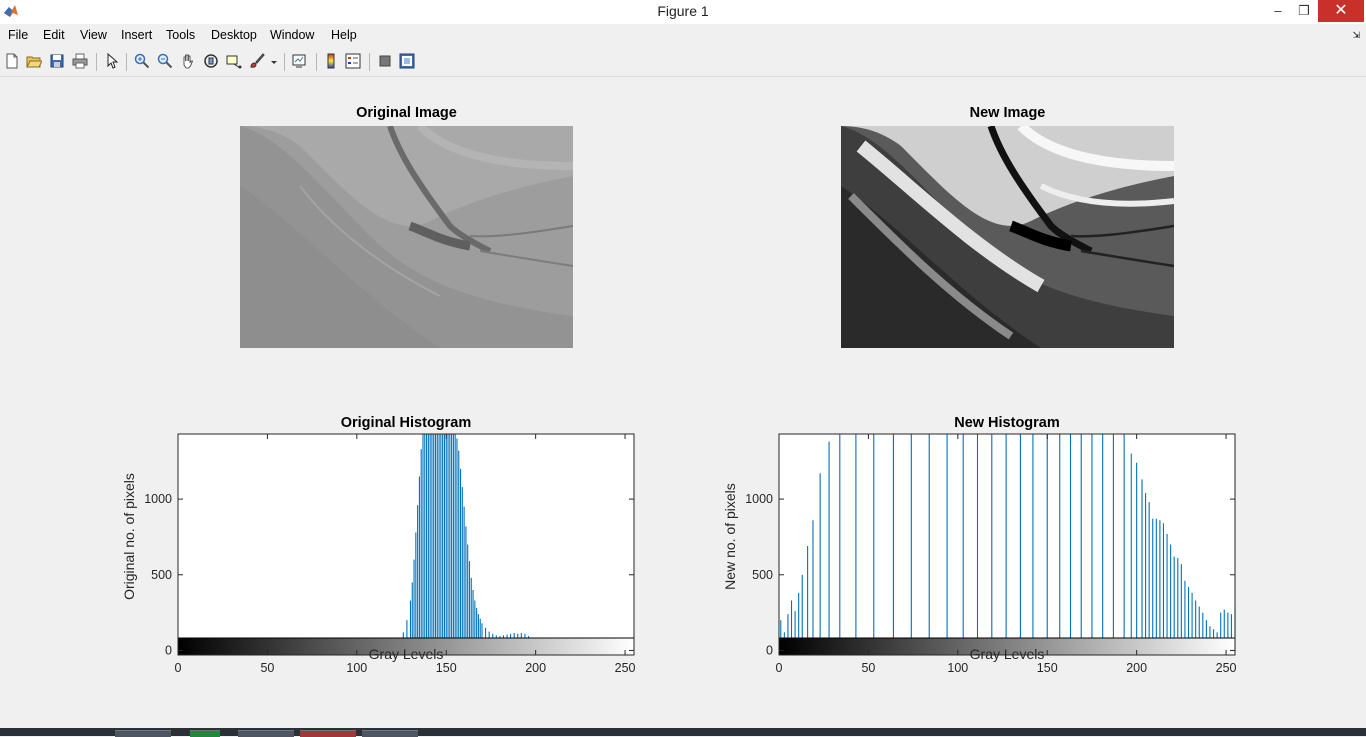 The width and height of the screenshot is (1366, 737). Describe the element at coordinates (136, 35) in the screenshot. I see `menu-insert: Insert` at that location.